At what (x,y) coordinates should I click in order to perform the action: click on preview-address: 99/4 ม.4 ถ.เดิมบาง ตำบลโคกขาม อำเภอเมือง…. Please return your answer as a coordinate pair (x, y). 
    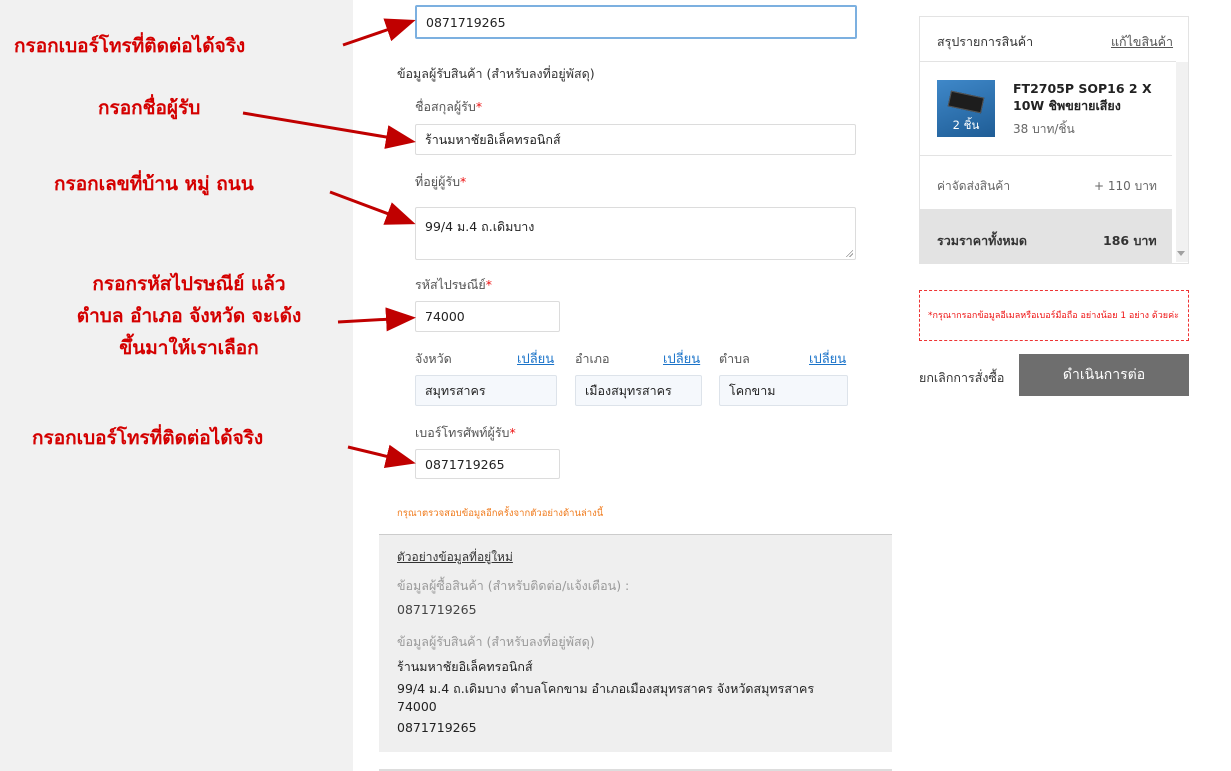
    Looking at the image, I should click on (606, 688).